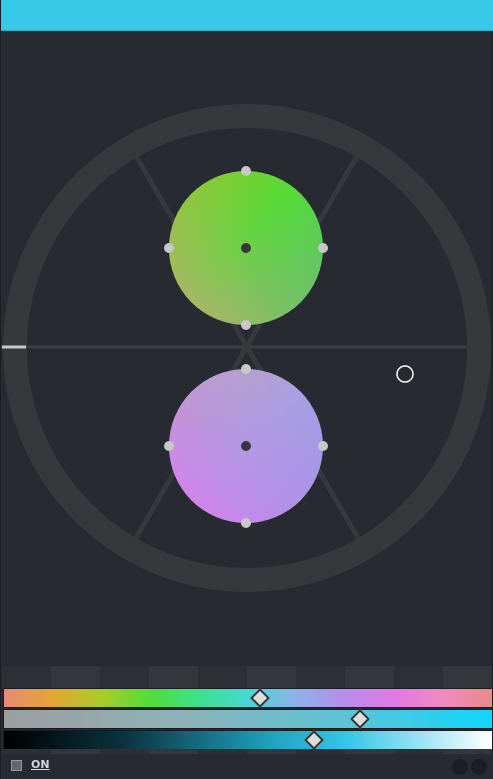 The height and width of the screenshot is (779, 493). I want to click on swatch-strip, so click(247, 677).